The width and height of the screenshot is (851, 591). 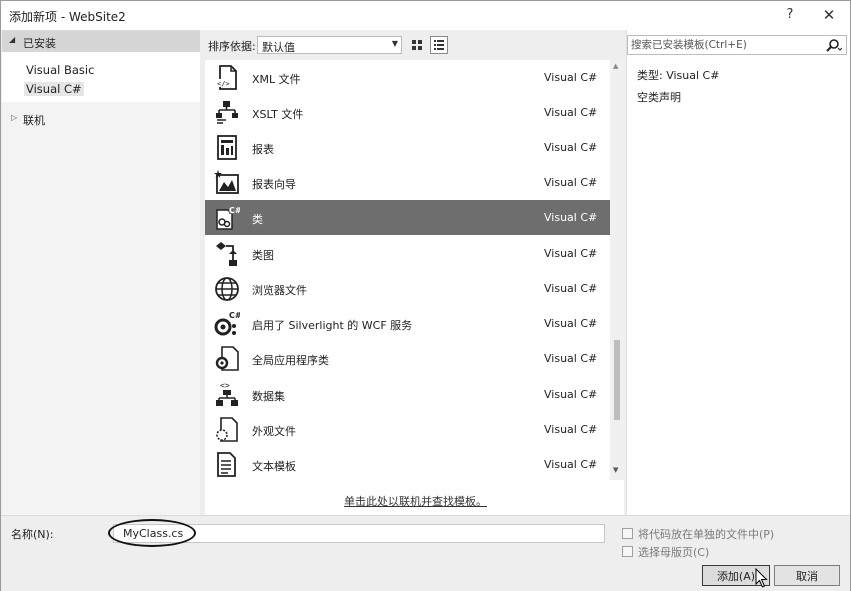 What do you see at coordinates (101, 77) in the screenshot?
I see `installed-subcategories: Visual Basic Visual C#` at bounding box center [101, 77].